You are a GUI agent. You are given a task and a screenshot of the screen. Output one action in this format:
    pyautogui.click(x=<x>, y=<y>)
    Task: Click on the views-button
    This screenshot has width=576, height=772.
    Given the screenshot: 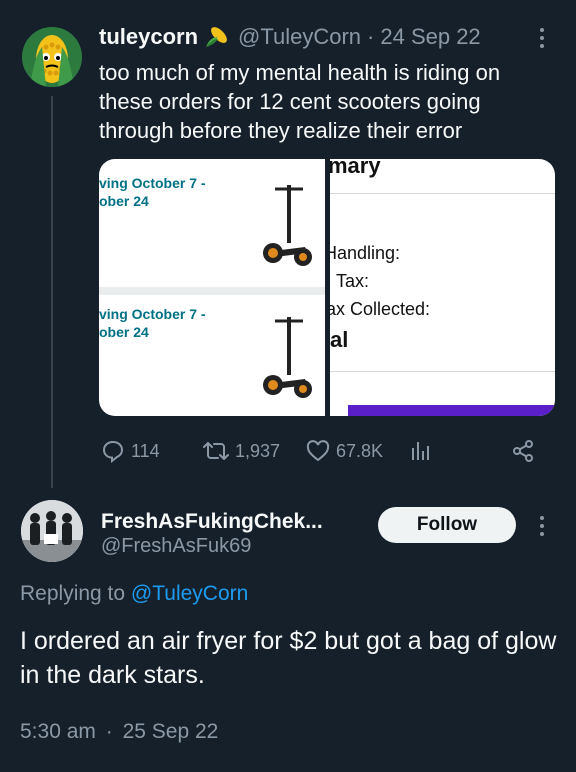 What is the action you would take?
    pyautogui.click(x=421, y=451)
    